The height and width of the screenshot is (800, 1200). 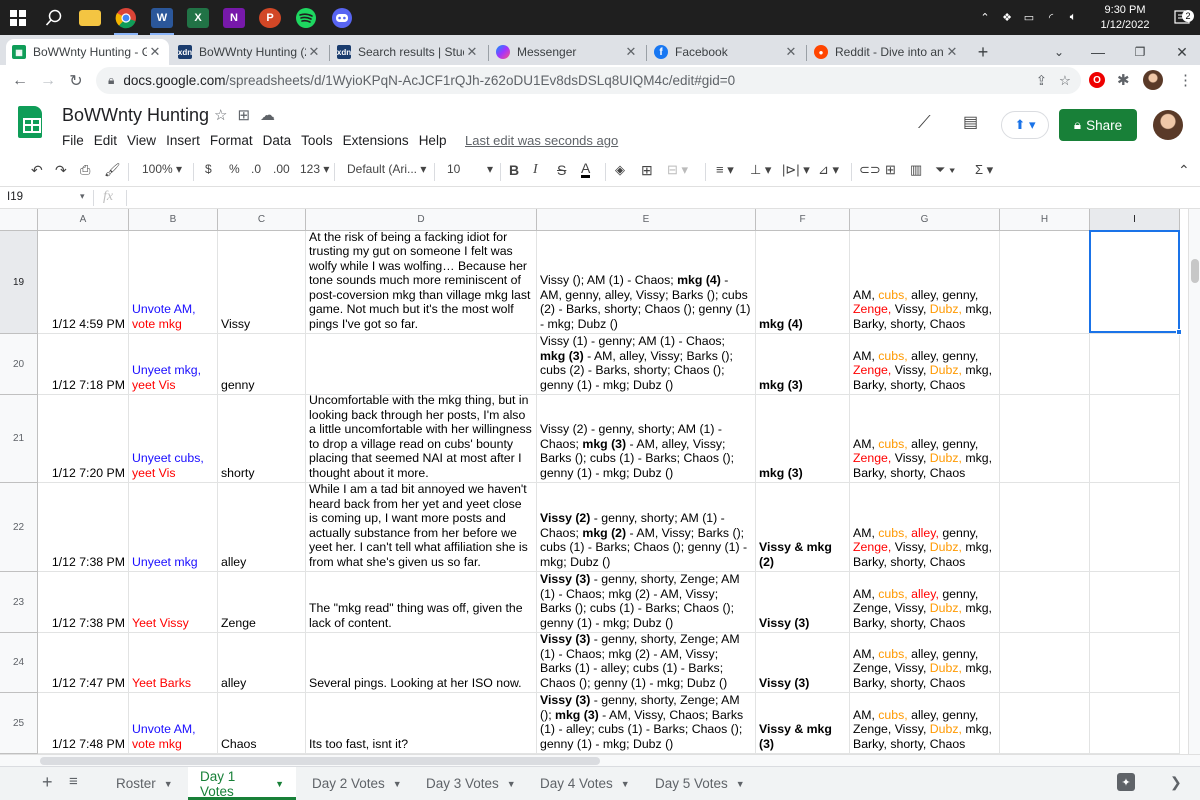 What do you see at coordinates (357, 783) in the screenshot?
I see `sheet-tab-day-2-votes: Day 2 Votes ▼` at bounding box center [357, 783].